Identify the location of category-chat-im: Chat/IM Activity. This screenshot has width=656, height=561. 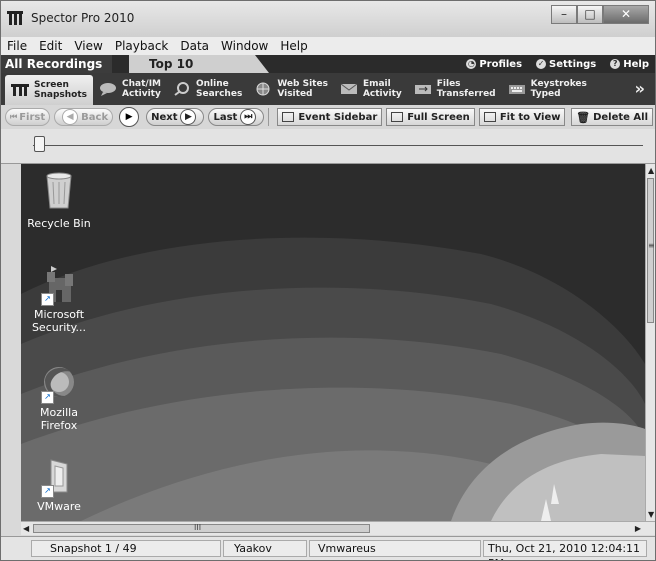
(130, 89).